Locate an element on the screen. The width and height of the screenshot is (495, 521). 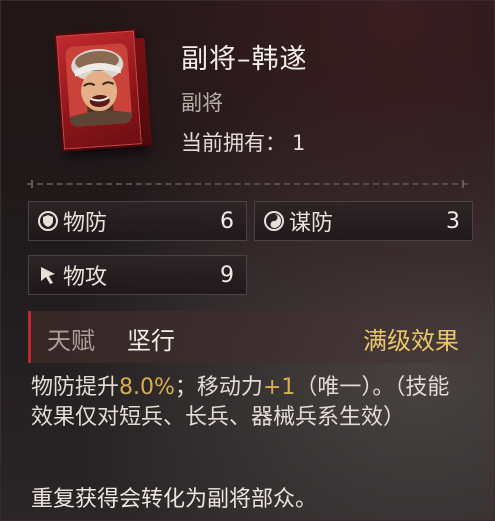
general-portrait is located at coordinates (98, 85).